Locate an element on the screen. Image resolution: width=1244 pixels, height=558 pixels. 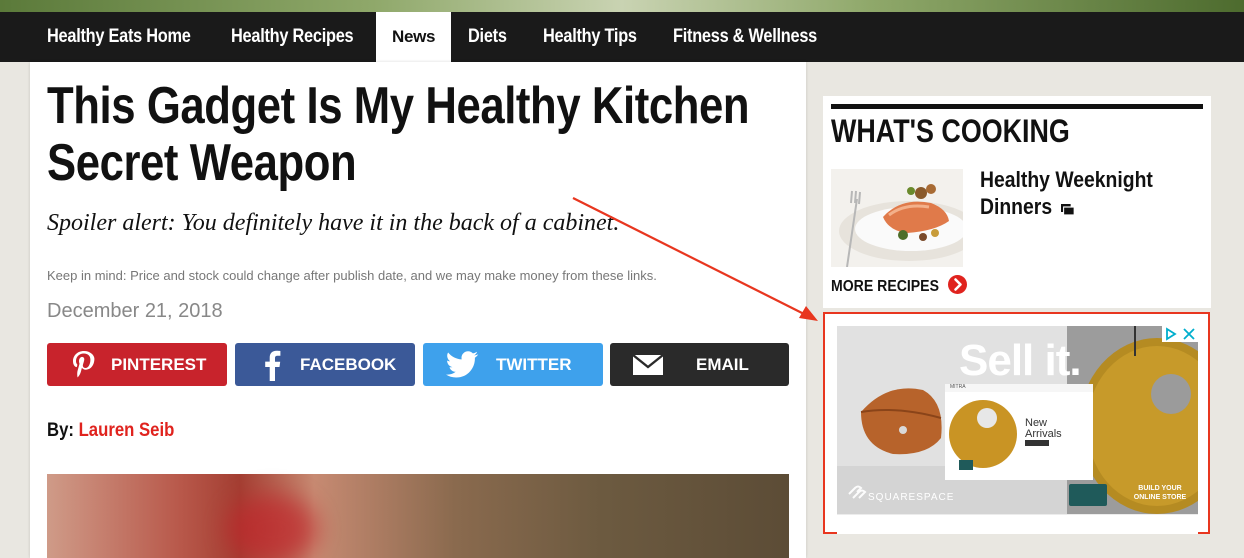
facebook-label: FACEBOOK is located at coordinates (348, 364).